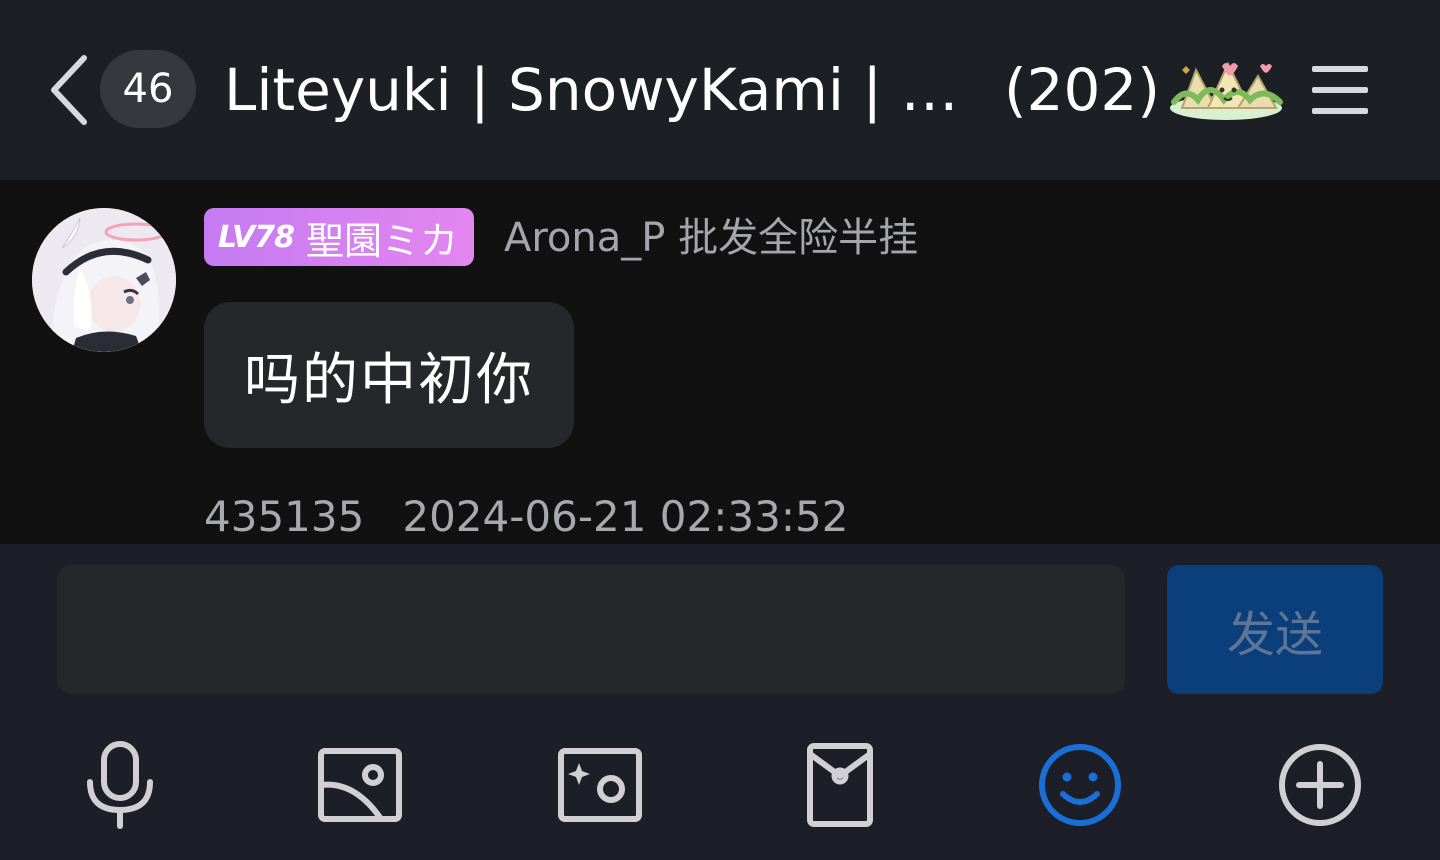  I want to click on image-icon, so click(360, 785).